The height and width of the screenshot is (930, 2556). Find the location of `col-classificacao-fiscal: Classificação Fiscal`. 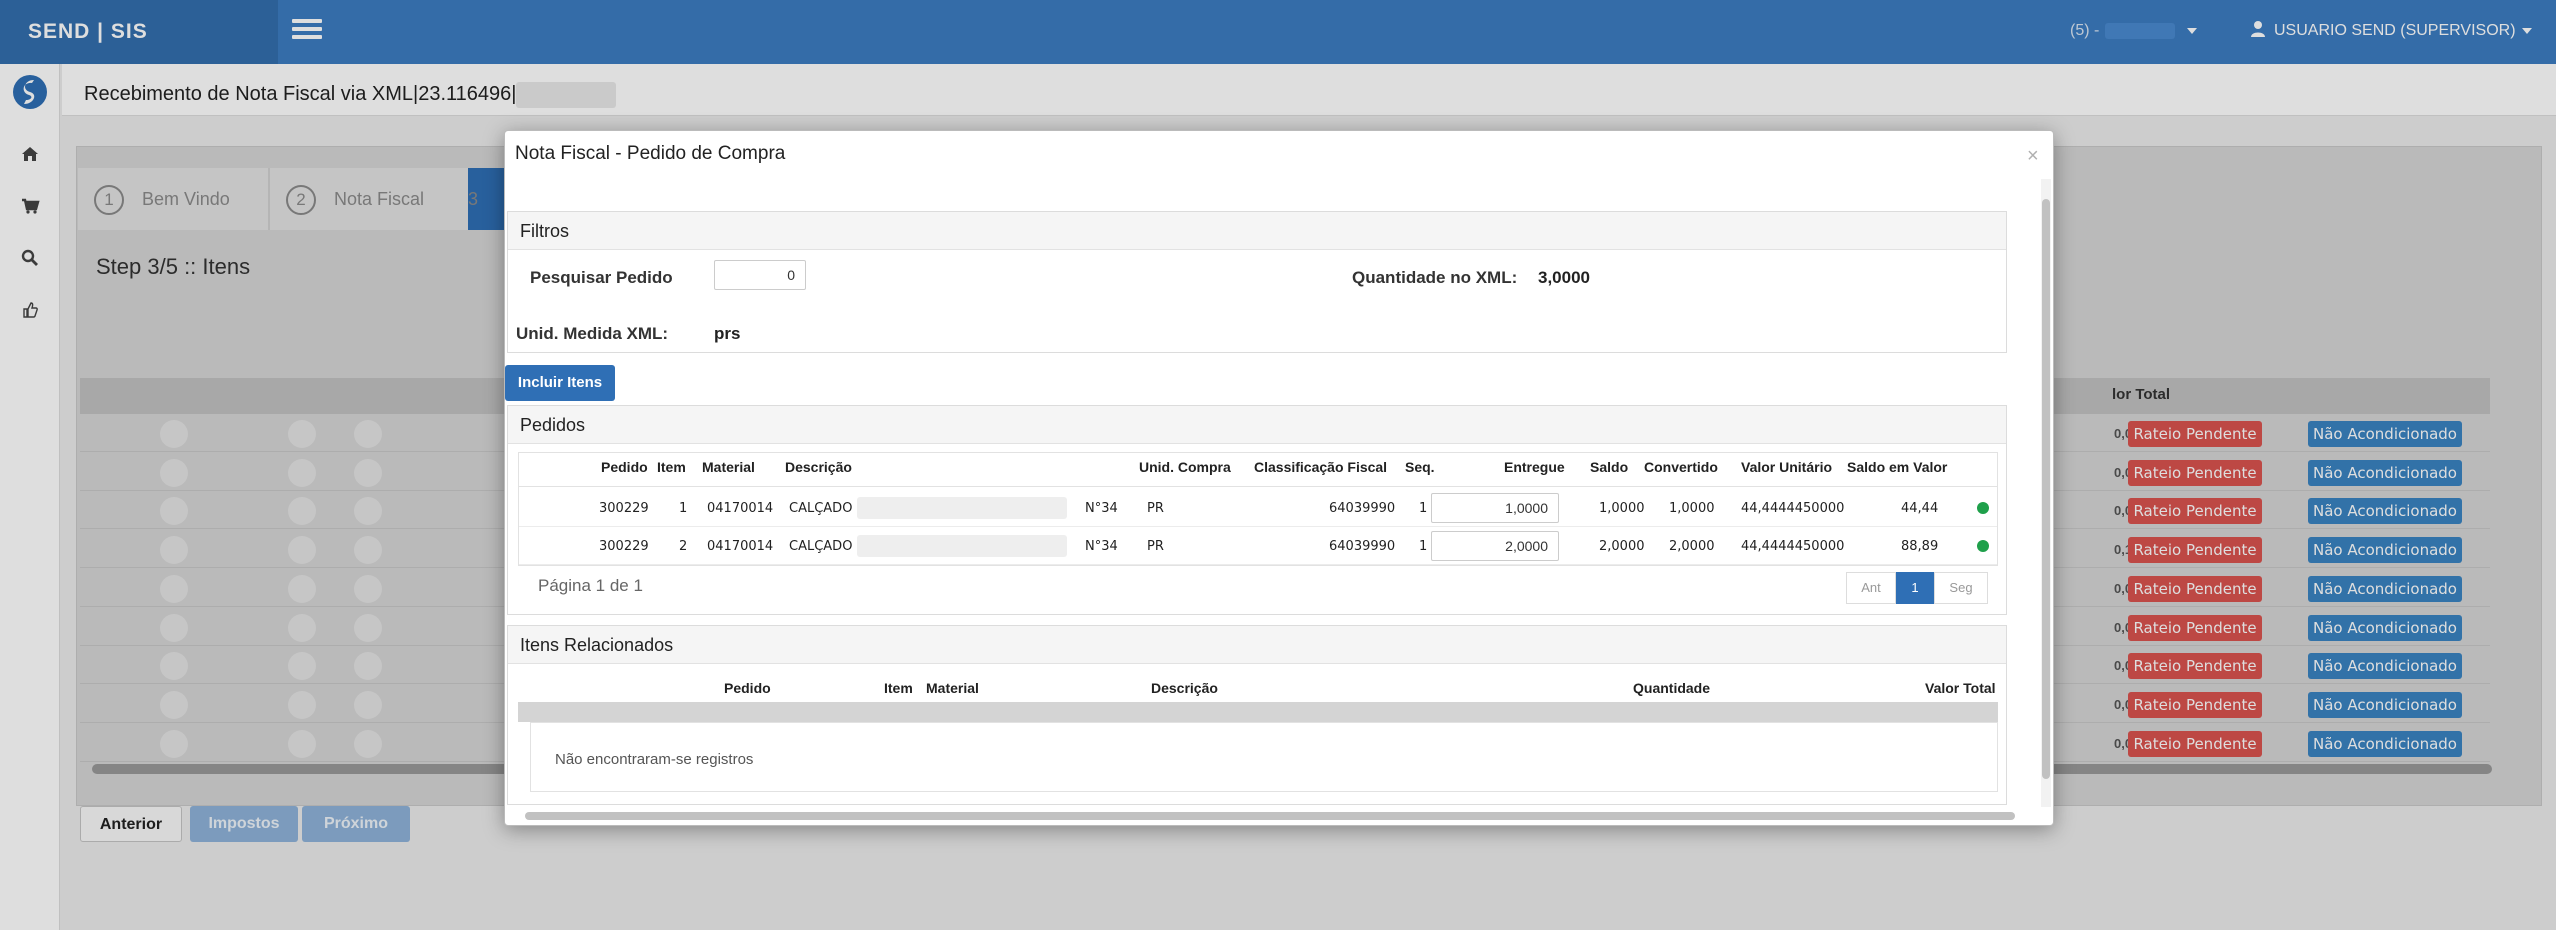

col-classificacao-fiscal: Classificação Fiscal is located at coordinates (1321, 467).